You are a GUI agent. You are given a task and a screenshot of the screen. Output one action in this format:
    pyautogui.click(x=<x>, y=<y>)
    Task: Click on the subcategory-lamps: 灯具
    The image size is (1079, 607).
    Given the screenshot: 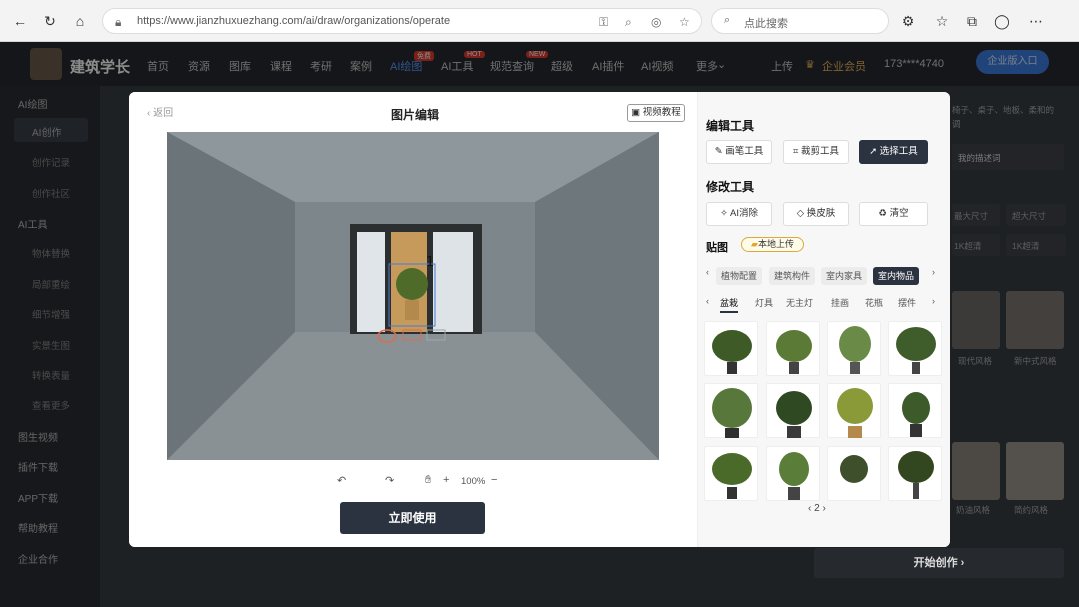 What is the action you would take?
    pyautogui.click(x=764, y=302)
    